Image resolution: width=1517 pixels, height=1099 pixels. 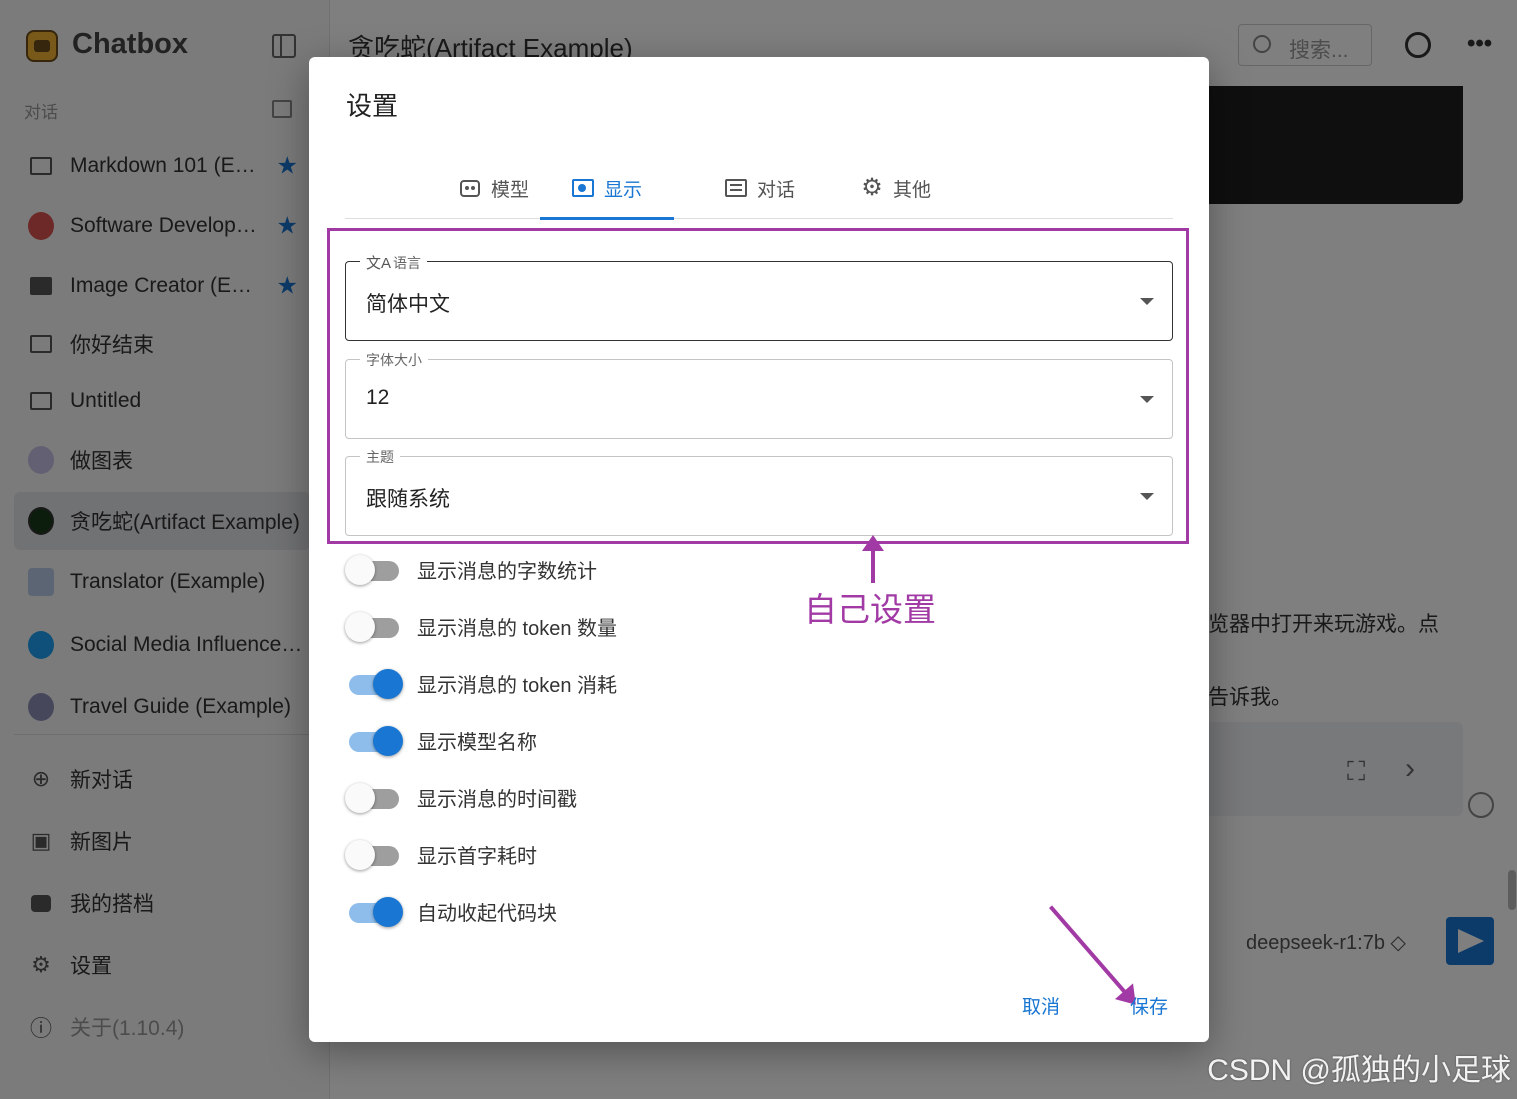 I want to click on chat-icon, so click(x=735, y=188).